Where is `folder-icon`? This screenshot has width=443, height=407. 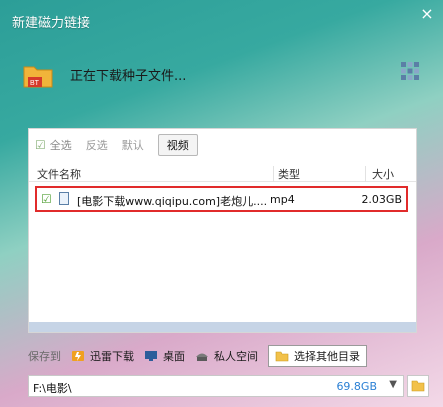
folder-icon is located at coordinates (282, 356).